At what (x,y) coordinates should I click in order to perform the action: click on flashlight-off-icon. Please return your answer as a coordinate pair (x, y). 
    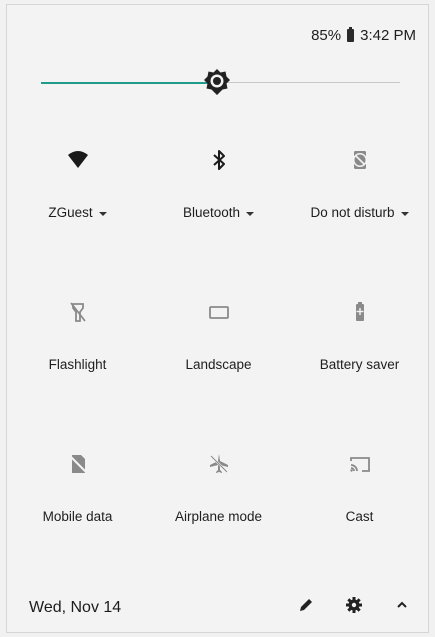
    Looking at the image, I should click on (78, 302).